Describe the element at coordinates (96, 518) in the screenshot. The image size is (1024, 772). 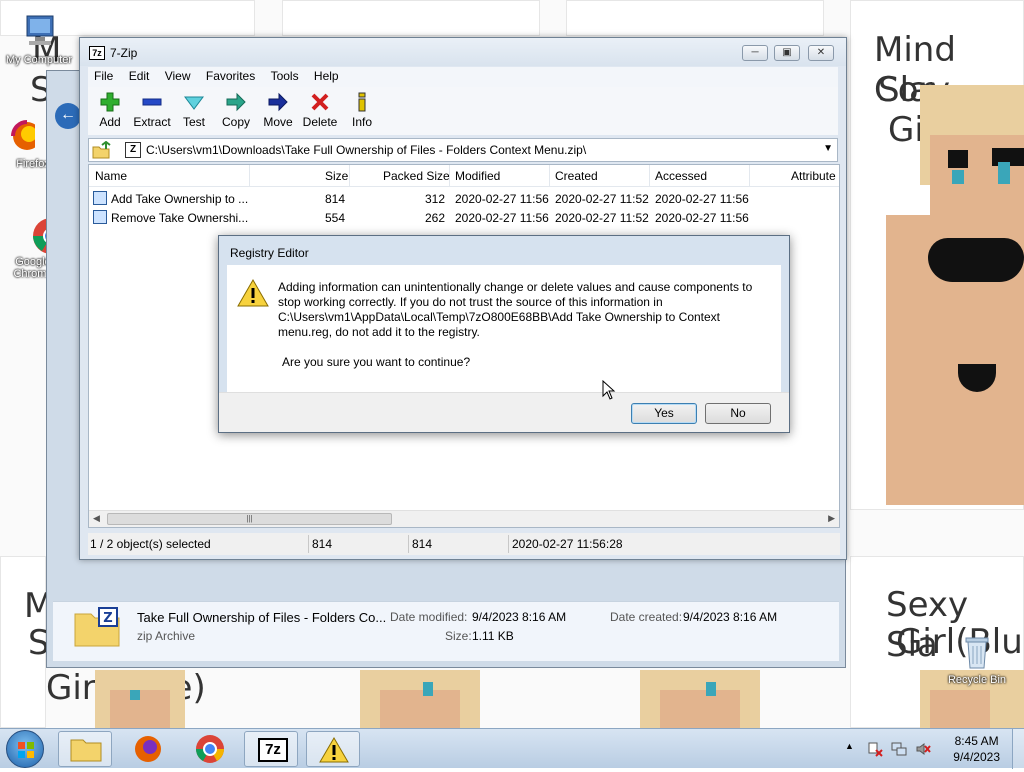
I see `scroll-left-icon: ◀` at that location.